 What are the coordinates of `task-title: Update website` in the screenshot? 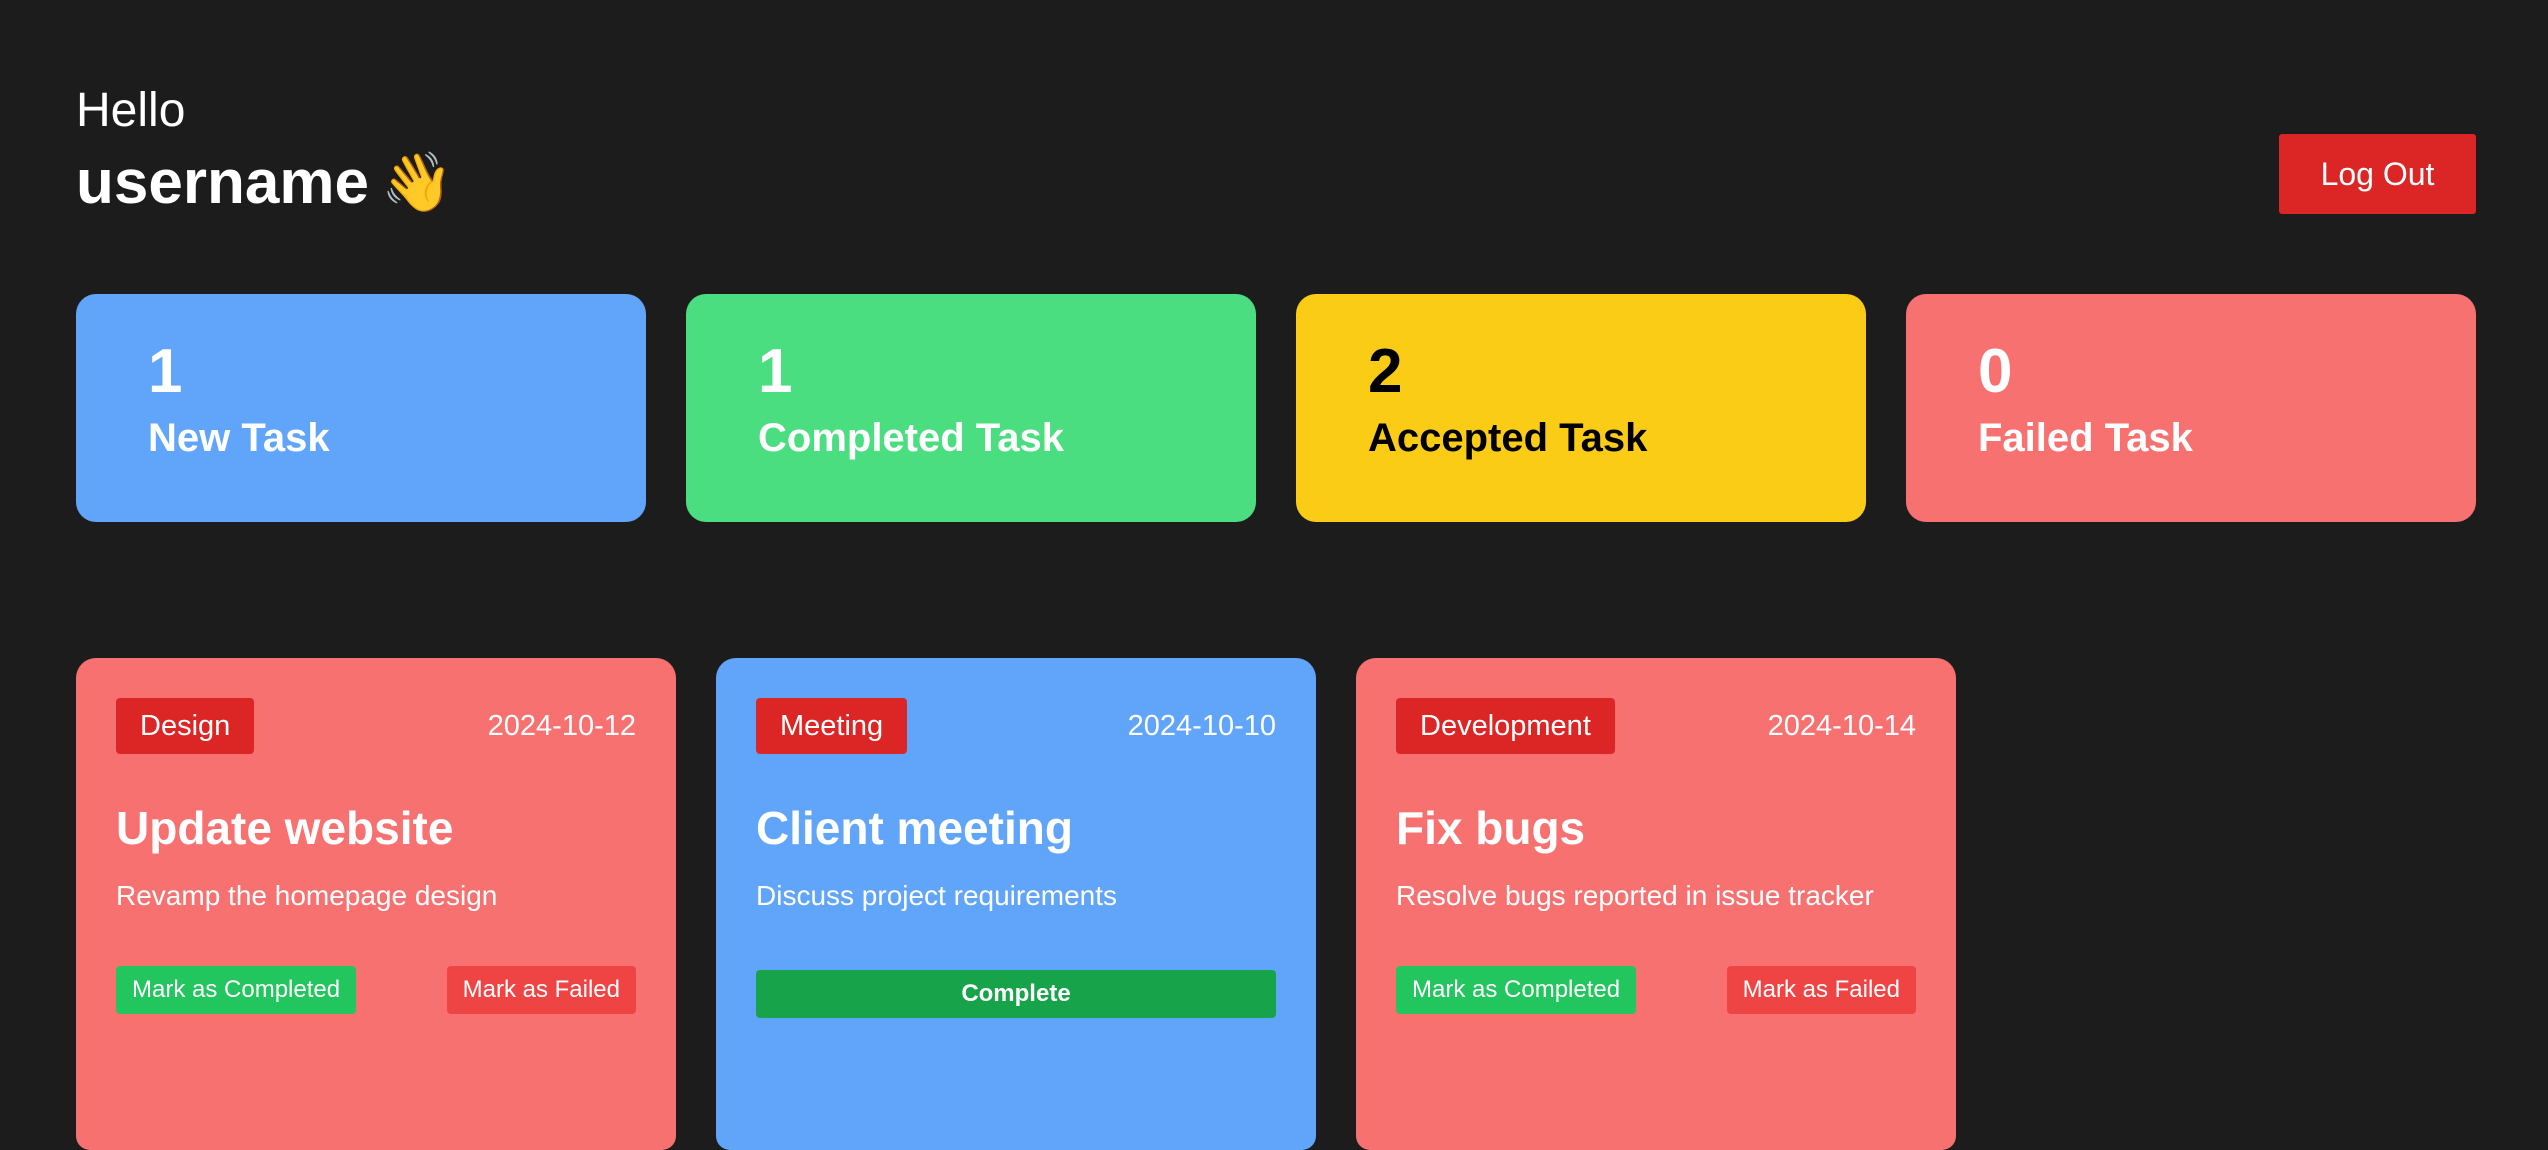 It's located at (285, 828).